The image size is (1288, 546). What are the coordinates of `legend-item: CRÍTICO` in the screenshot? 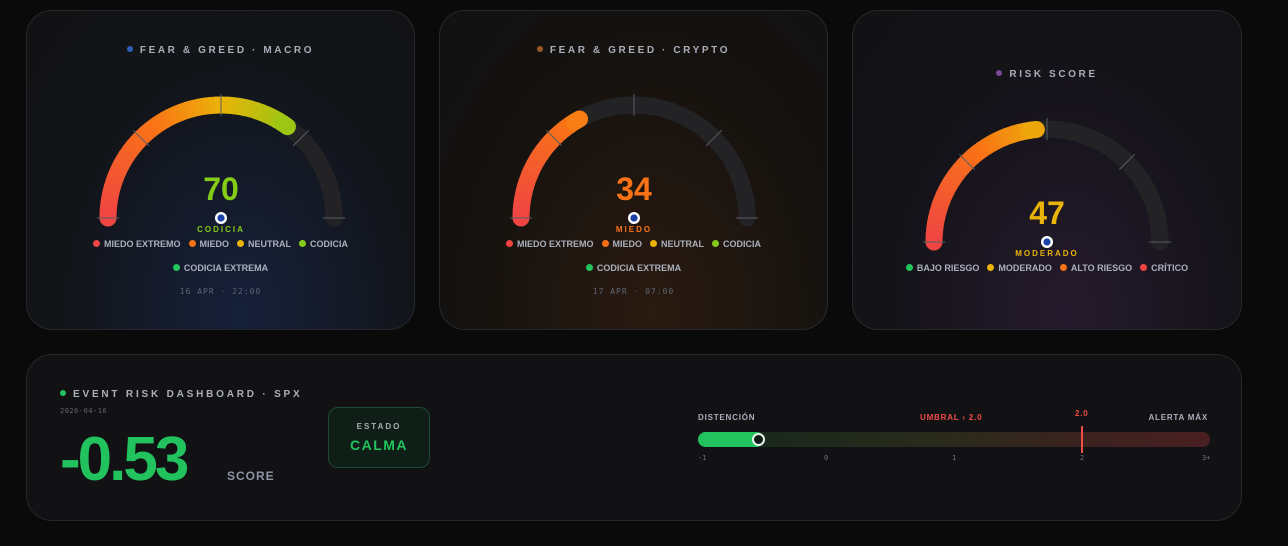 It's located at (1164, 268).